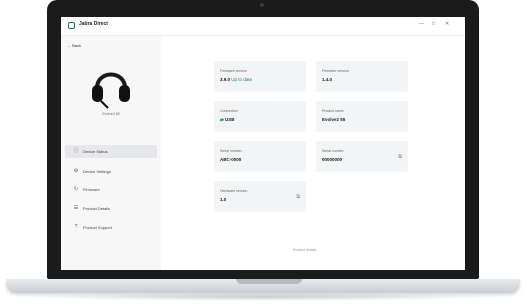  Describe the element at coordinates (260, 116) in the screenshot. I see `info-card: Connection ⇄ USB` at that location.